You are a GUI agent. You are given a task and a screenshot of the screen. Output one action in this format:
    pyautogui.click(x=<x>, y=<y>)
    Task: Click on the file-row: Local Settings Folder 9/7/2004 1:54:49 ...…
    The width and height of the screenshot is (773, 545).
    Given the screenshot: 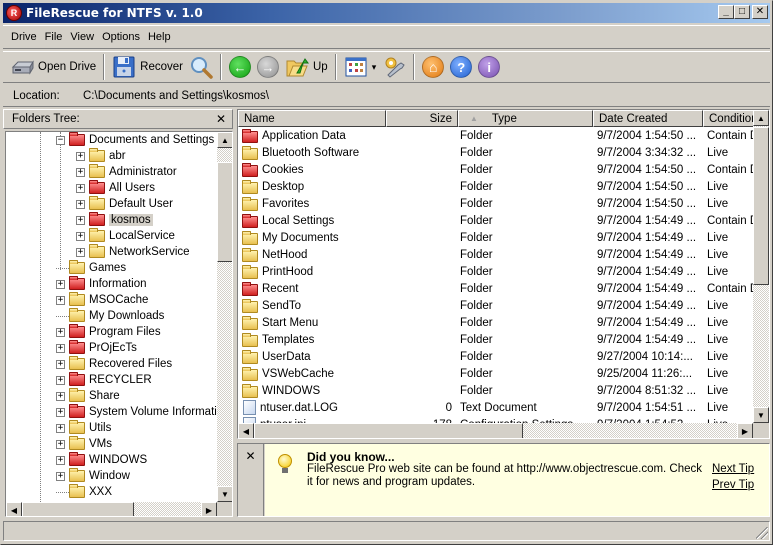 What is the action you would take?
    pyautogui.click(x=496, y=220)
    